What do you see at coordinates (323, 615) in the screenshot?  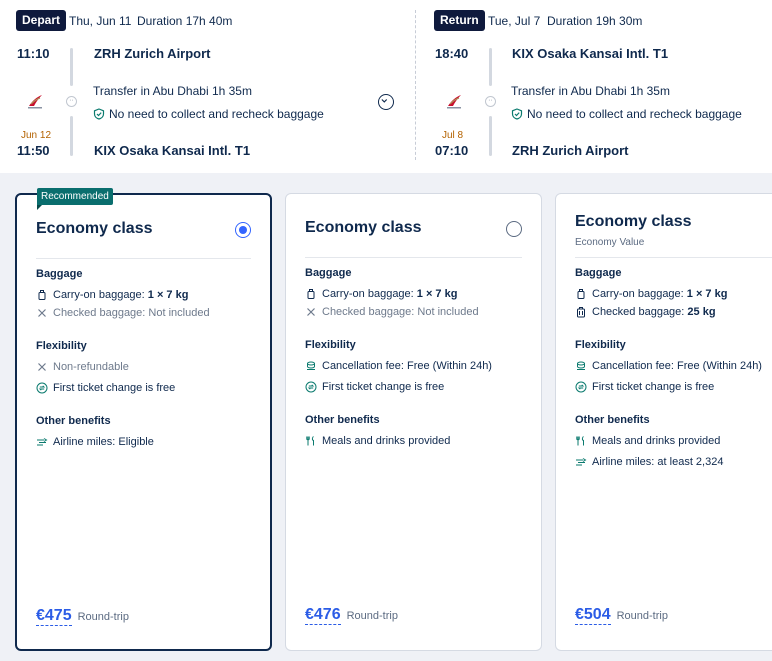 I see `fare-price: €476` at bounding box center [323, 615].